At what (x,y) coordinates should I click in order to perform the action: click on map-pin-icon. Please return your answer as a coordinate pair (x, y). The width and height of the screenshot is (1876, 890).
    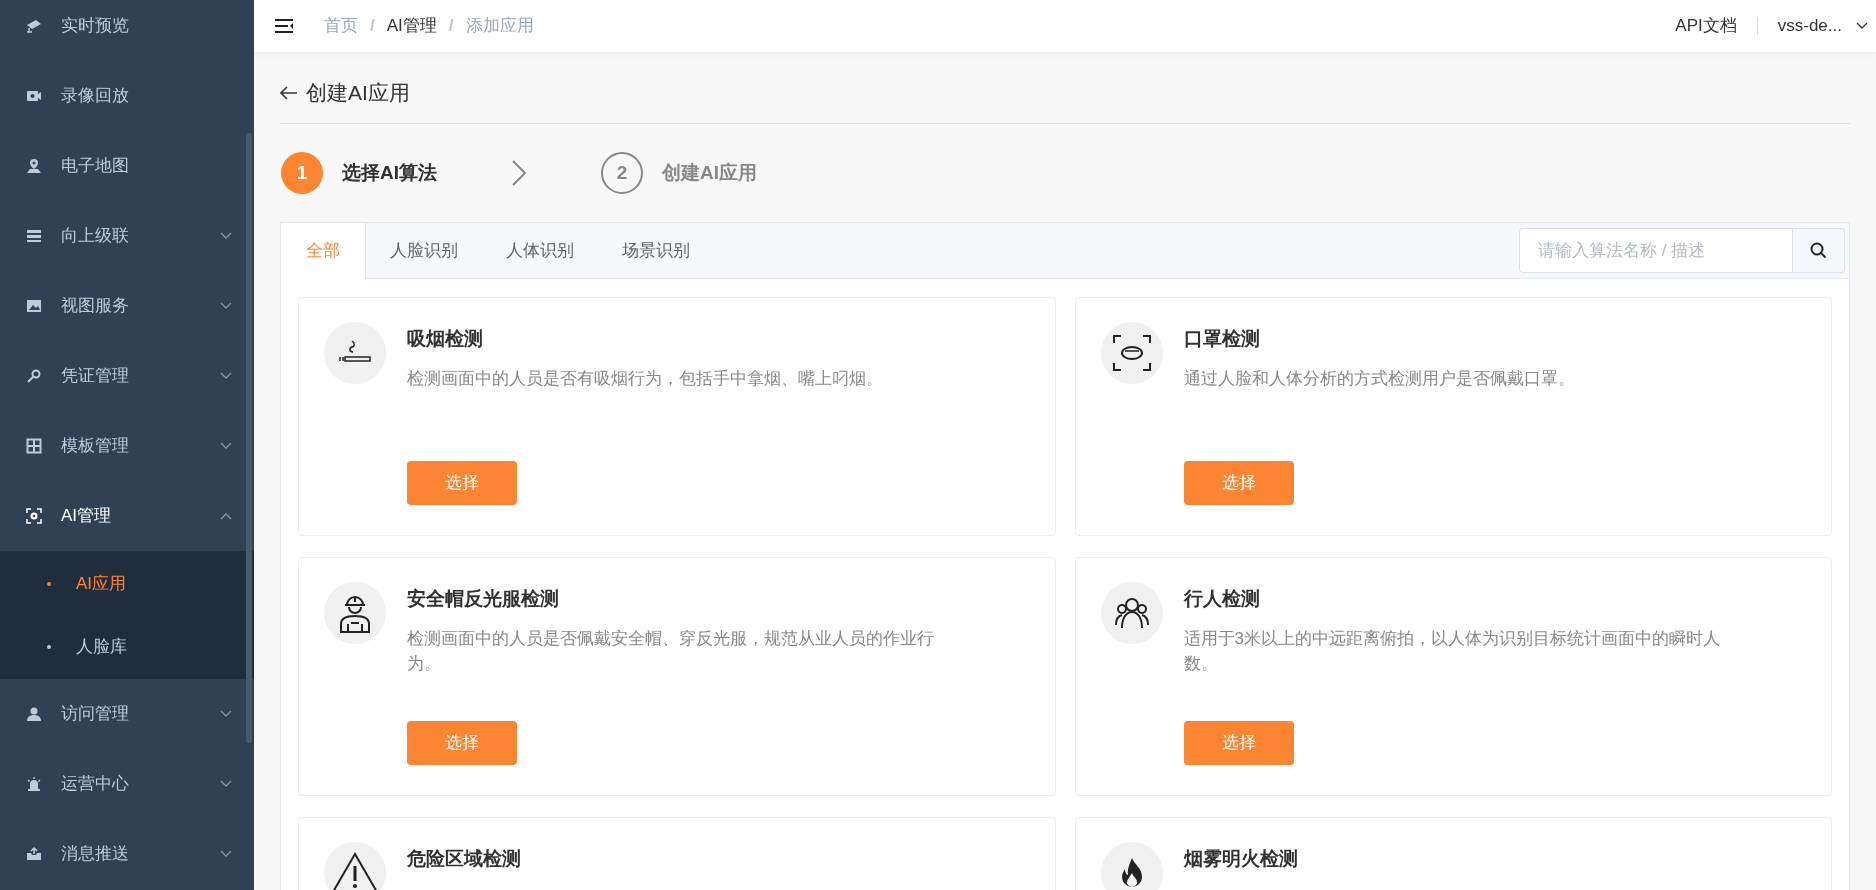
    Looking at the image, I should click on (34, 166).